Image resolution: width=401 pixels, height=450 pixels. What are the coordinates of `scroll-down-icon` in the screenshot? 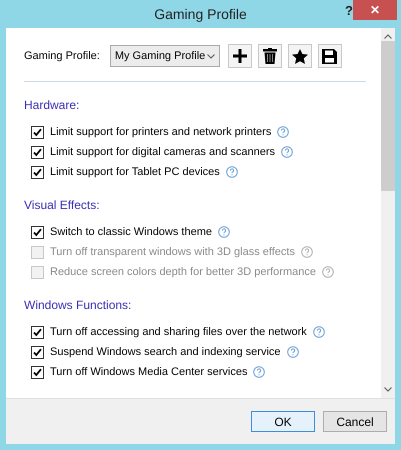 It's located at (388, 389).